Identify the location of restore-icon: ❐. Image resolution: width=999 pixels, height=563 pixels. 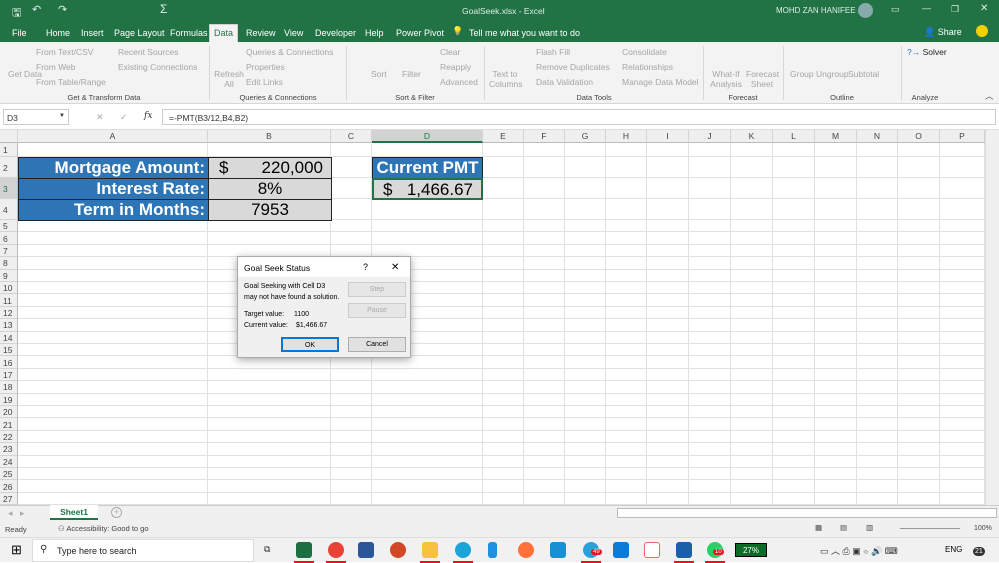
(955, 9).